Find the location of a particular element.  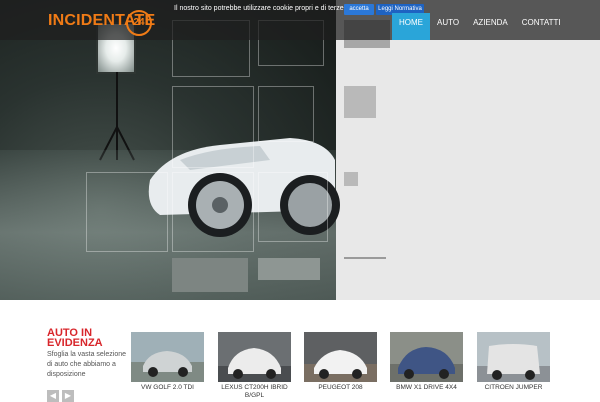

car-card: BMW X1 DRIVE 4X4 is located at coordinates (426, 366).